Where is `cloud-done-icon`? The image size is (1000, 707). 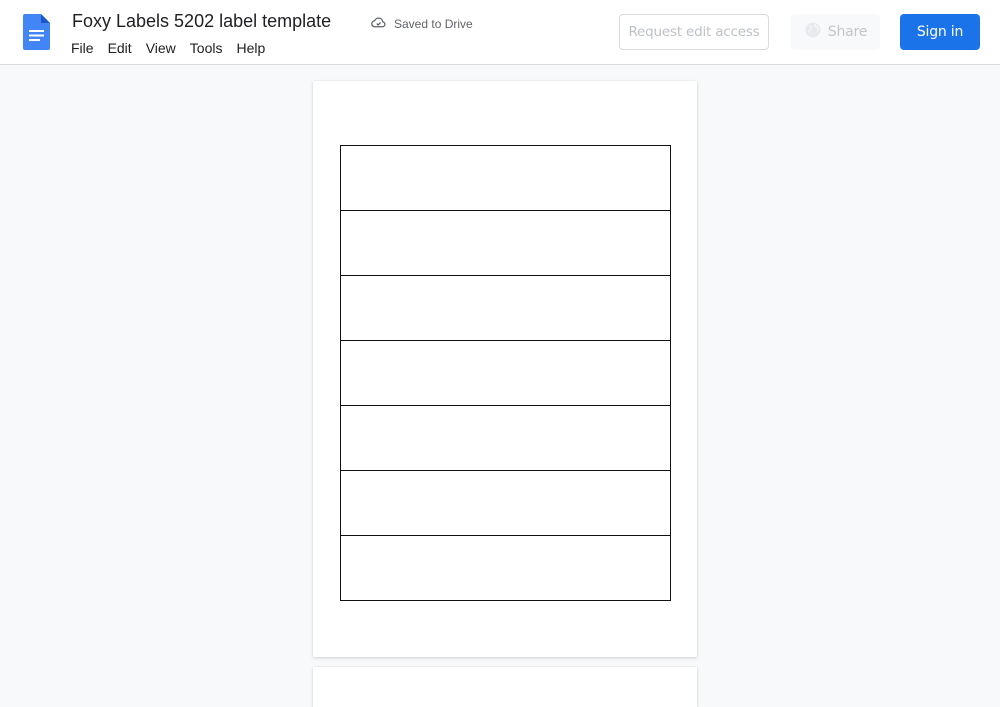
cloud-done-icon is located at coordinates (378, 24).